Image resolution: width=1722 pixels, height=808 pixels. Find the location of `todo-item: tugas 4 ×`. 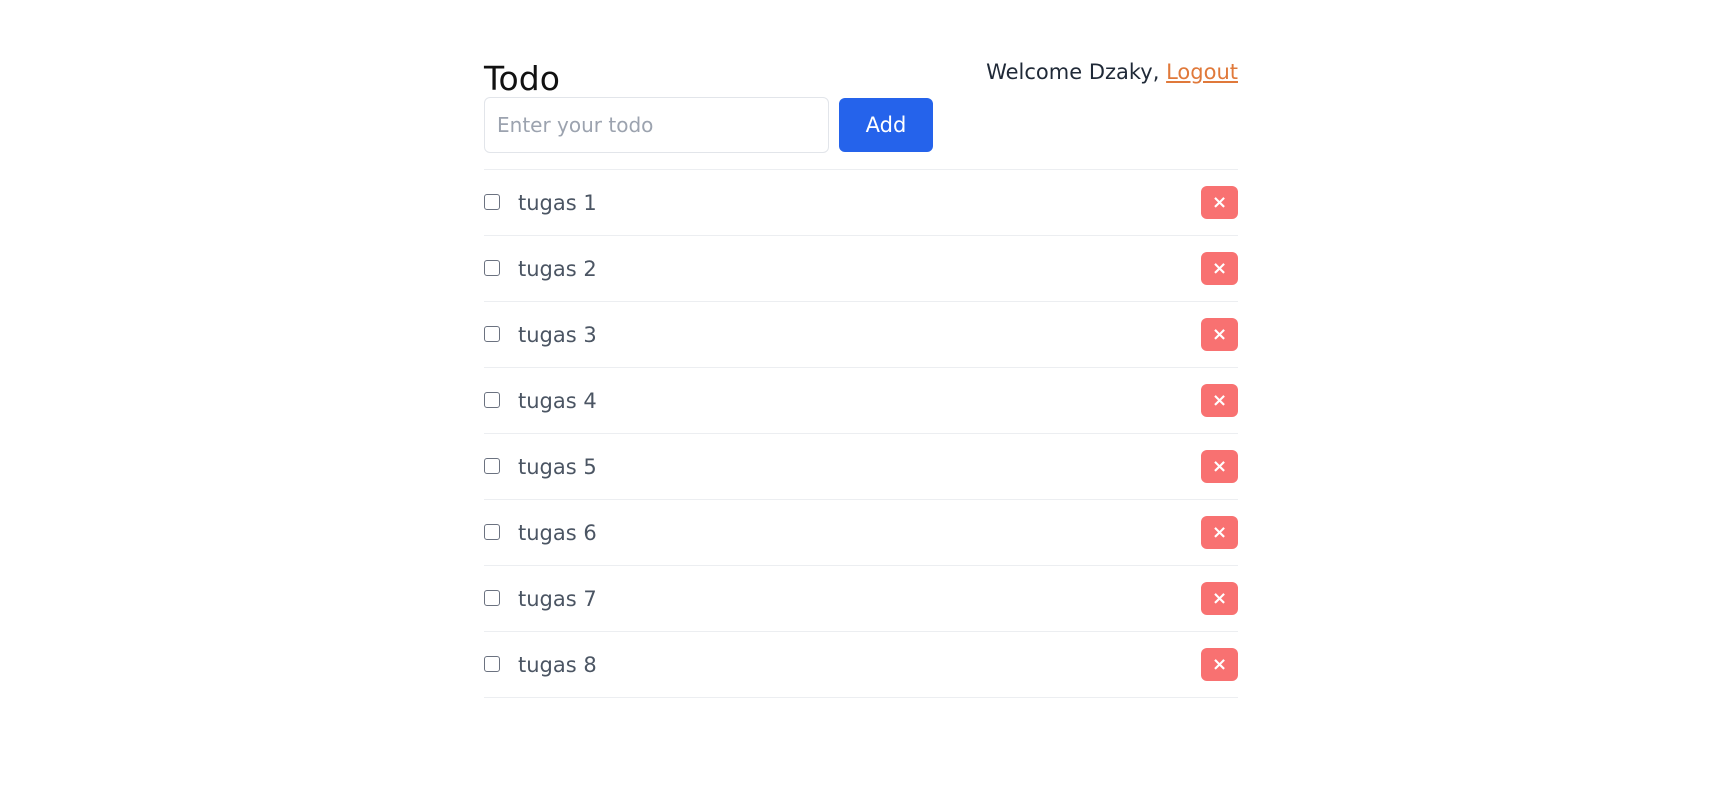

todo-item: tugas 4 × is located at coordinates (861, 401).